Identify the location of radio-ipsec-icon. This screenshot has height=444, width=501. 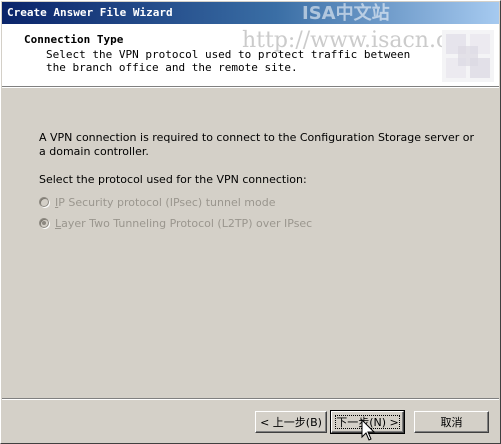
(44, 202).